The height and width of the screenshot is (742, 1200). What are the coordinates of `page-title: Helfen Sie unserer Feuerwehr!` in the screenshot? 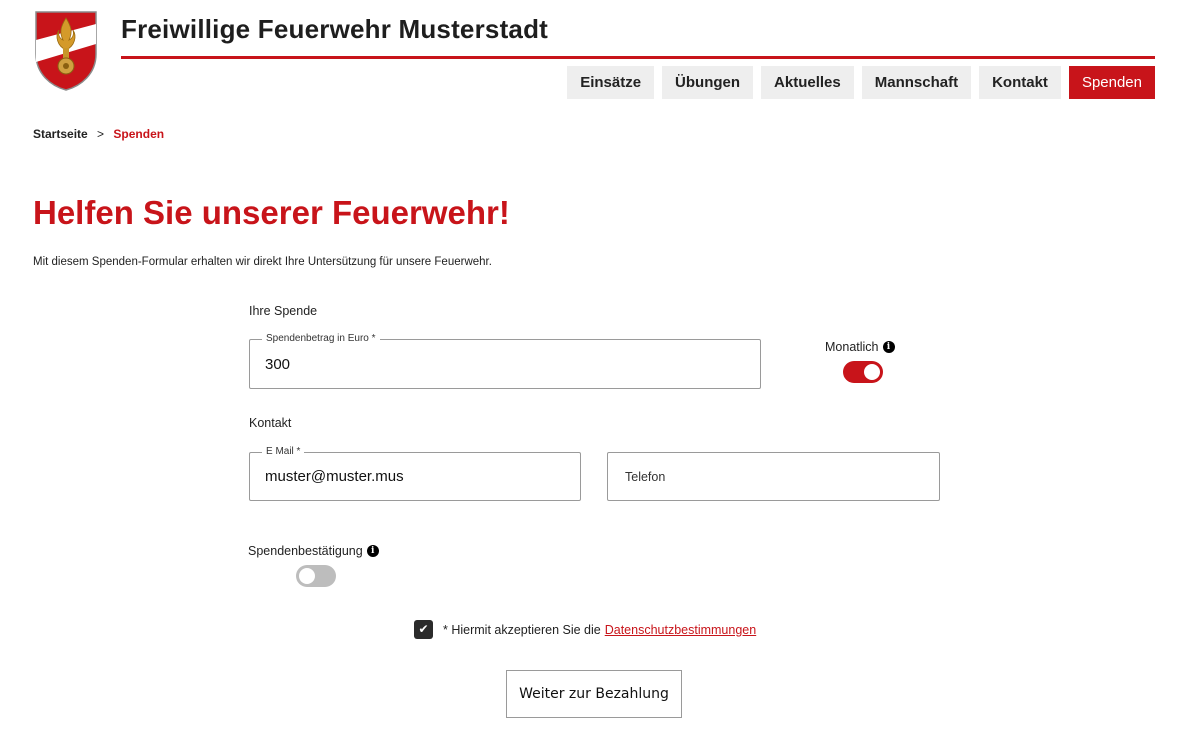 It's located at (271, 212).